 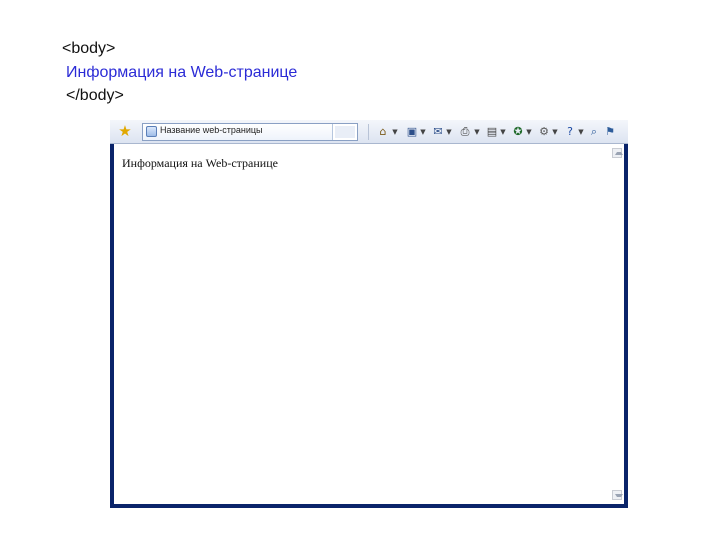 I want to click on tools-icon: ⚙, so click(x=544, y=132).